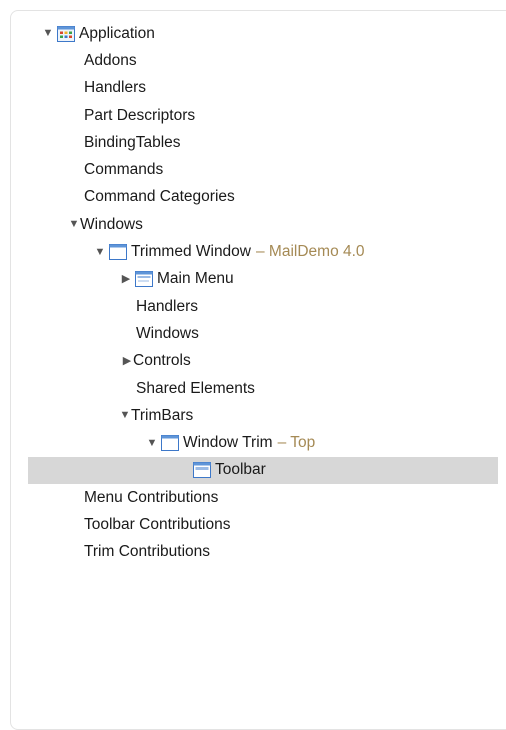 The image size is (506, 730). What do you see at coordinates (253, 224) in the screenshot?
I see `tree-node-windows: ▼ Windows` at bounding box center [253, 224].